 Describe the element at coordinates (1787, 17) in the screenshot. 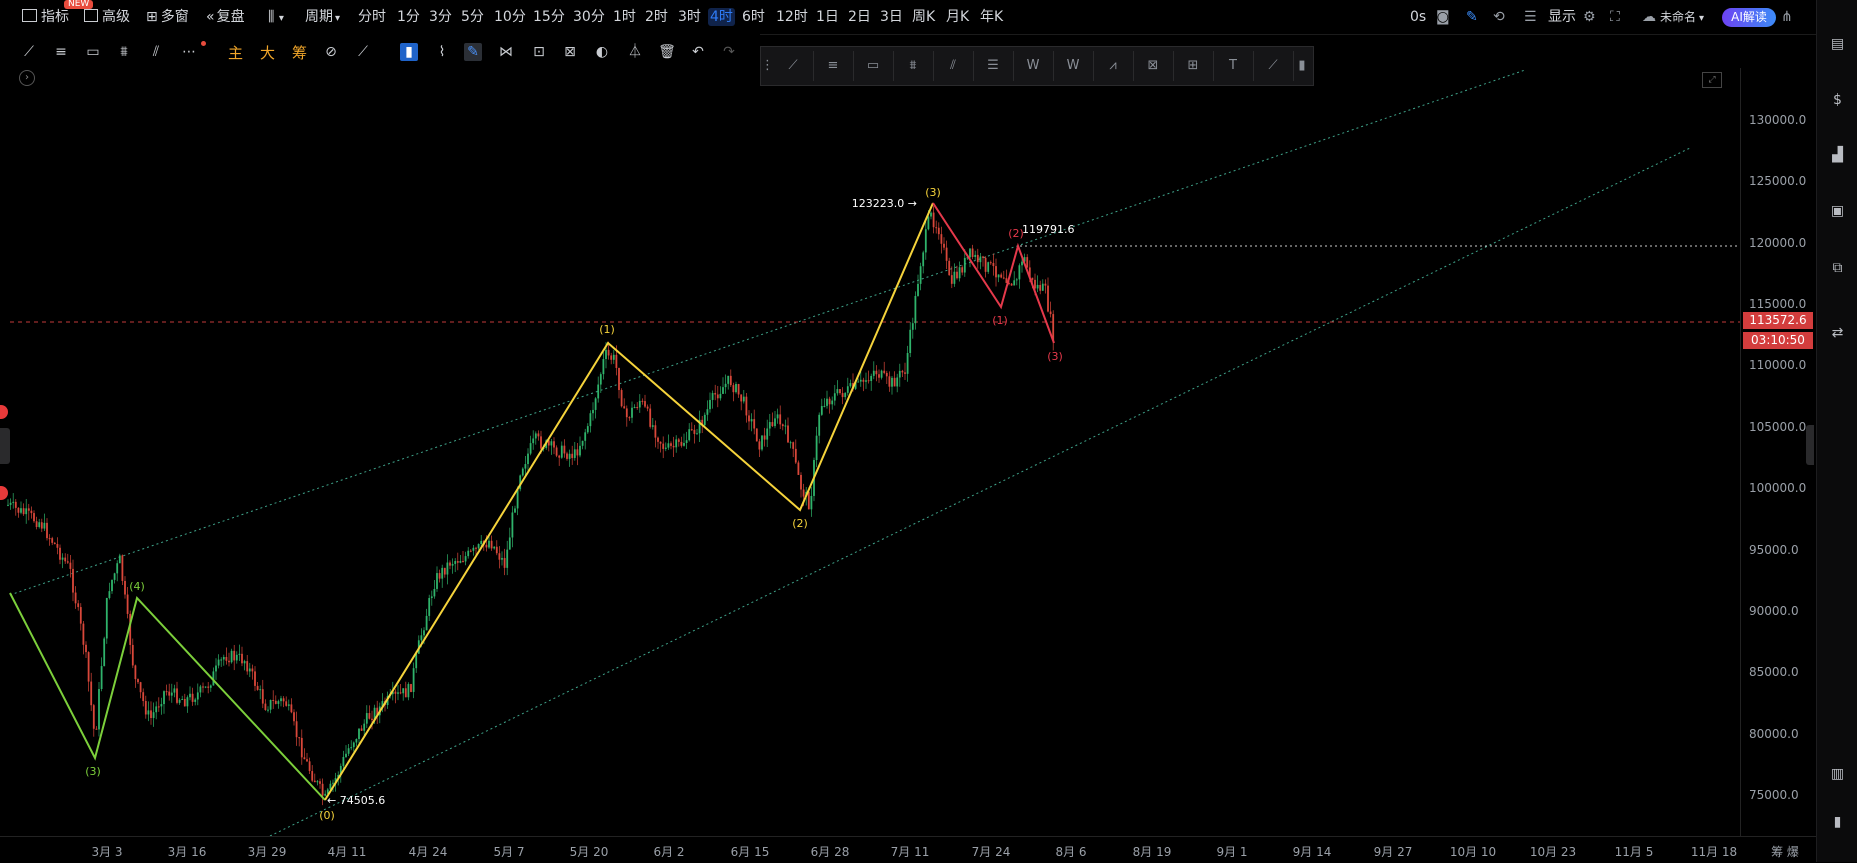

I see `share-icon: ⋔` at that location.